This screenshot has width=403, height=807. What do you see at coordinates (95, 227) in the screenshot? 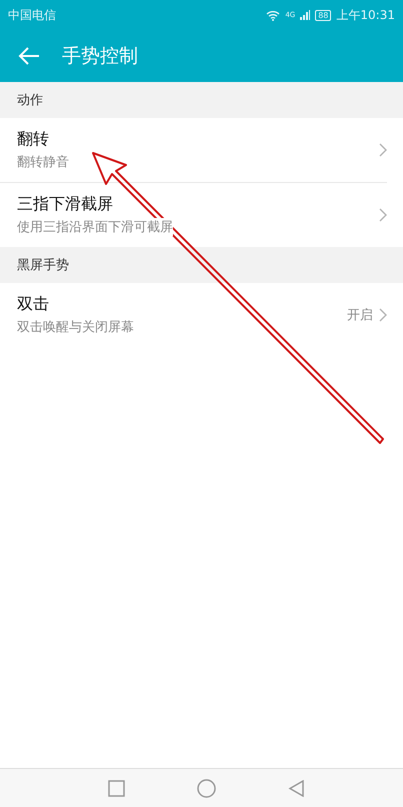
I see `setting-description: 使用三指沿界面下滑可截屏` at bounding box center [95, 227].